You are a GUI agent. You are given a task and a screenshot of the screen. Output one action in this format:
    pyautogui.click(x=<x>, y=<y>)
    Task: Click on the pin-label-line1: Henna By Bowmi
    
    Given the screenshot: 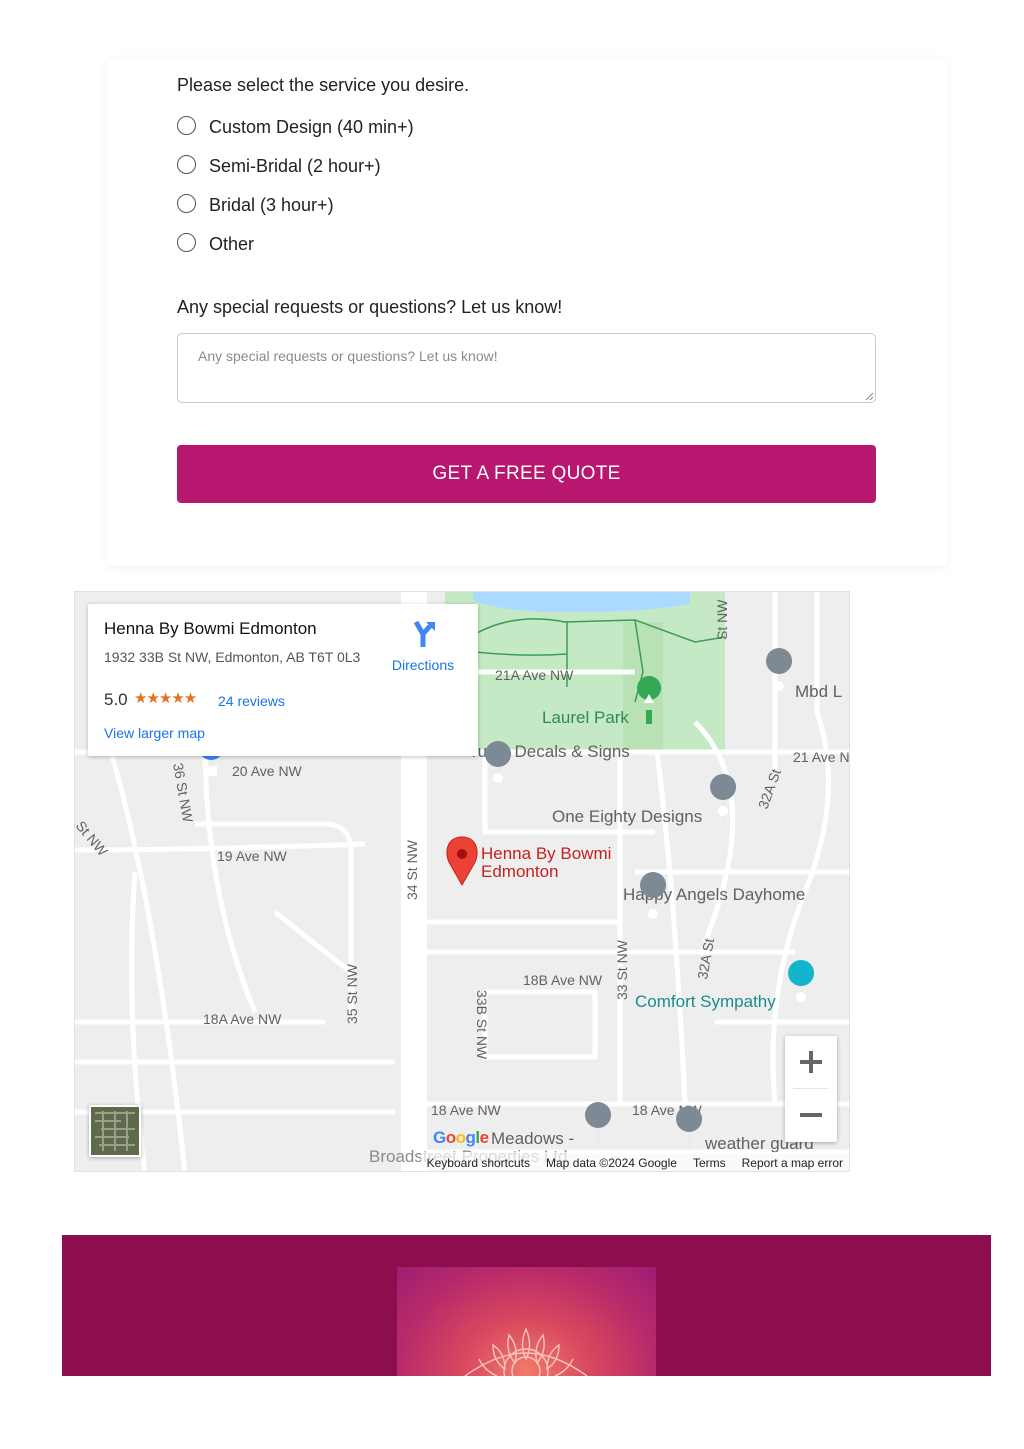 What is the action you would take?
    pyautogui.click(x=546, y=853)
    